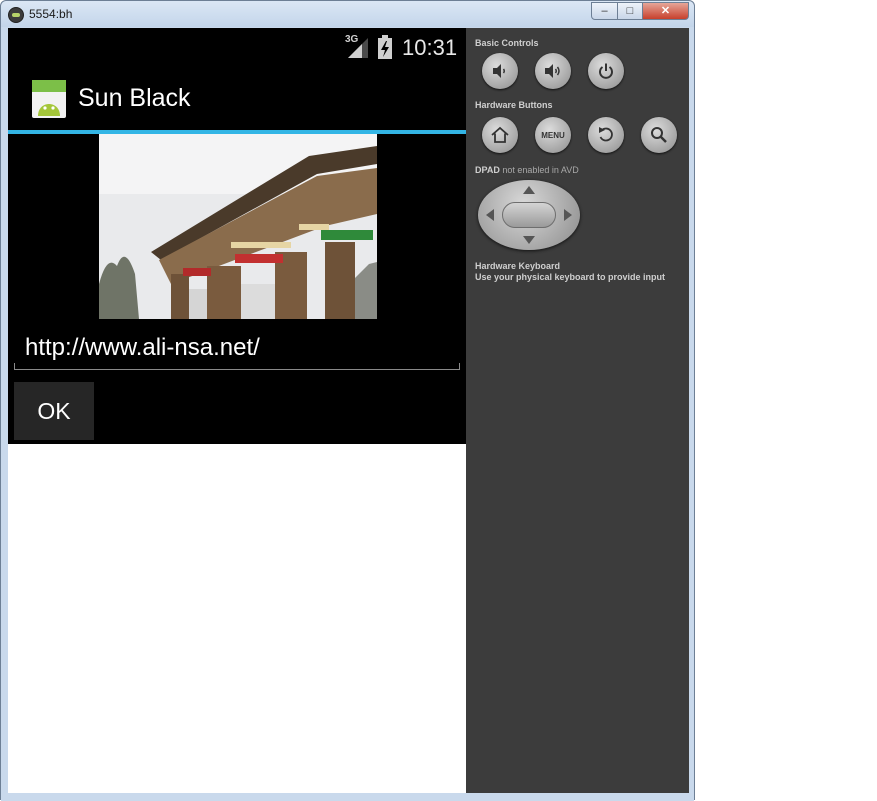 The width and height of the screenshot is (877, 801). Describe the element at coordinates (134, 98) in the screenshot. I see `app-title: Sun Black` at that location.